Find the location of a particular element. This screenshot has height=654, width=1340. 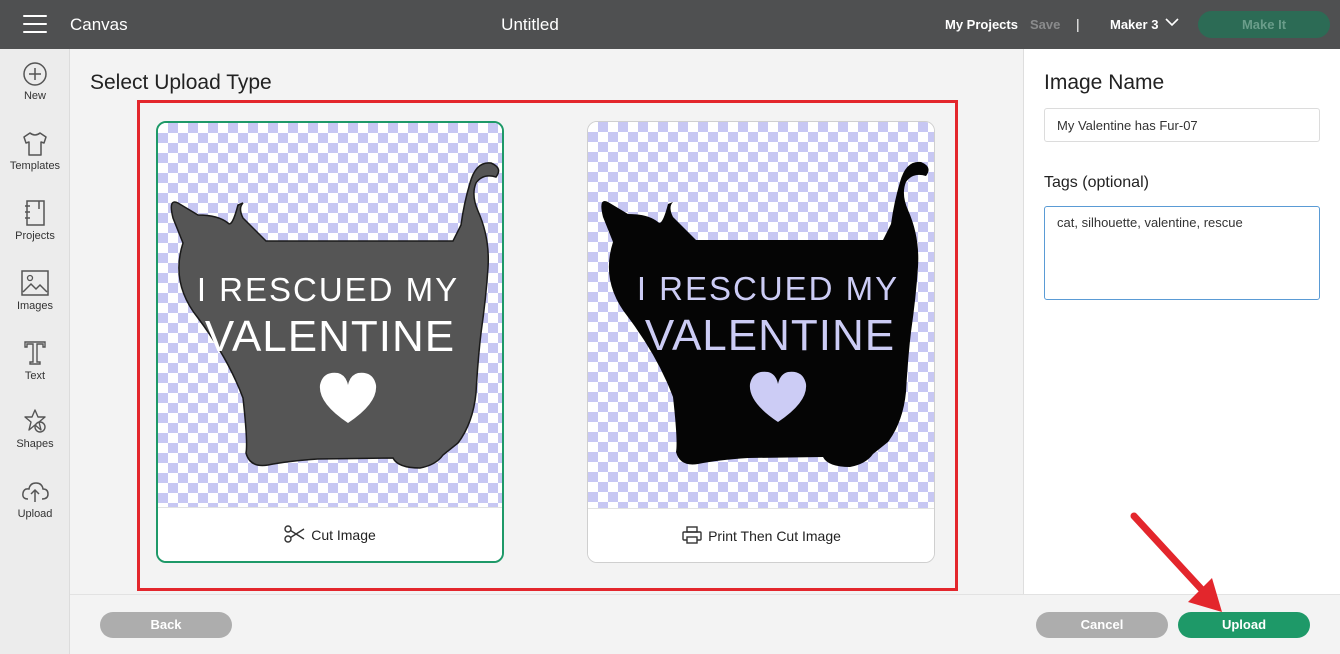

image-name-heading: Image Name is located at coordinates (1104, 82).